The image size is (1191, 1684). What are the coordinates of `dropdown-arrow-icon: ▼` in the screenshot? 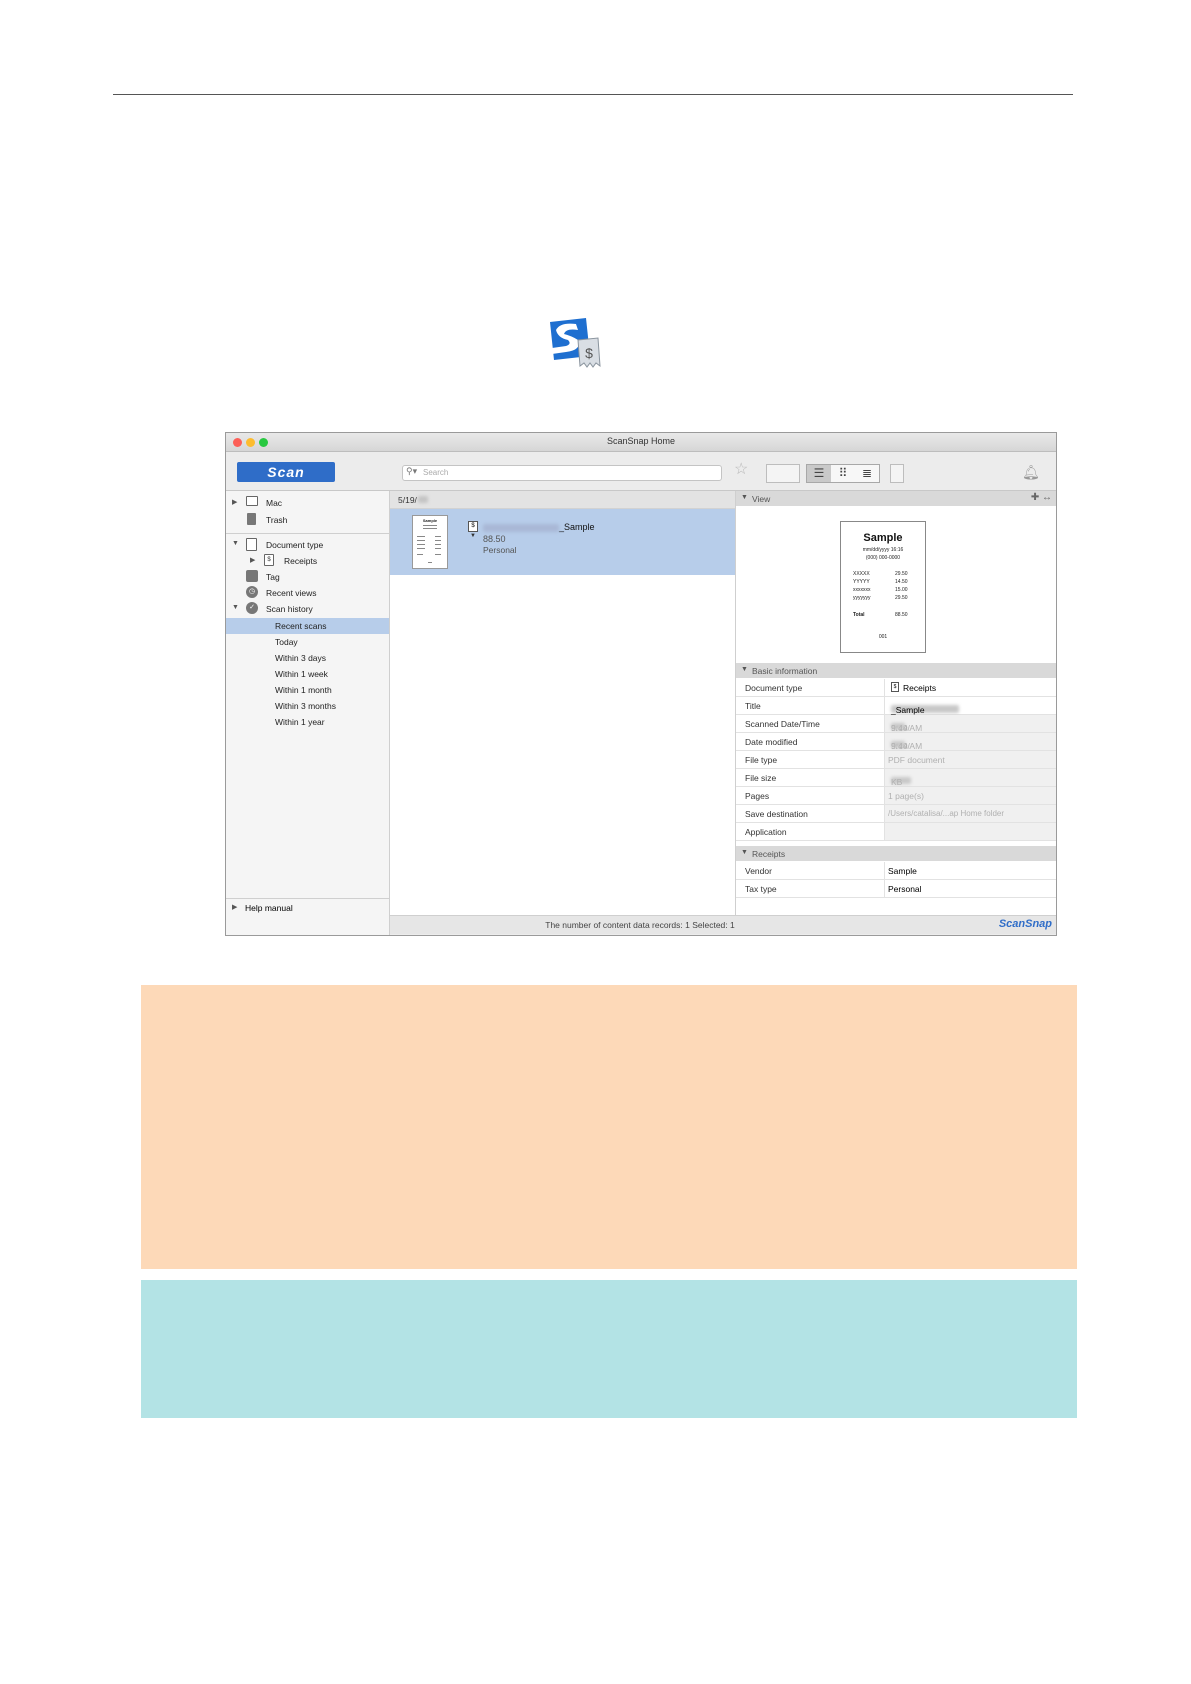 It's located at (473, 536).